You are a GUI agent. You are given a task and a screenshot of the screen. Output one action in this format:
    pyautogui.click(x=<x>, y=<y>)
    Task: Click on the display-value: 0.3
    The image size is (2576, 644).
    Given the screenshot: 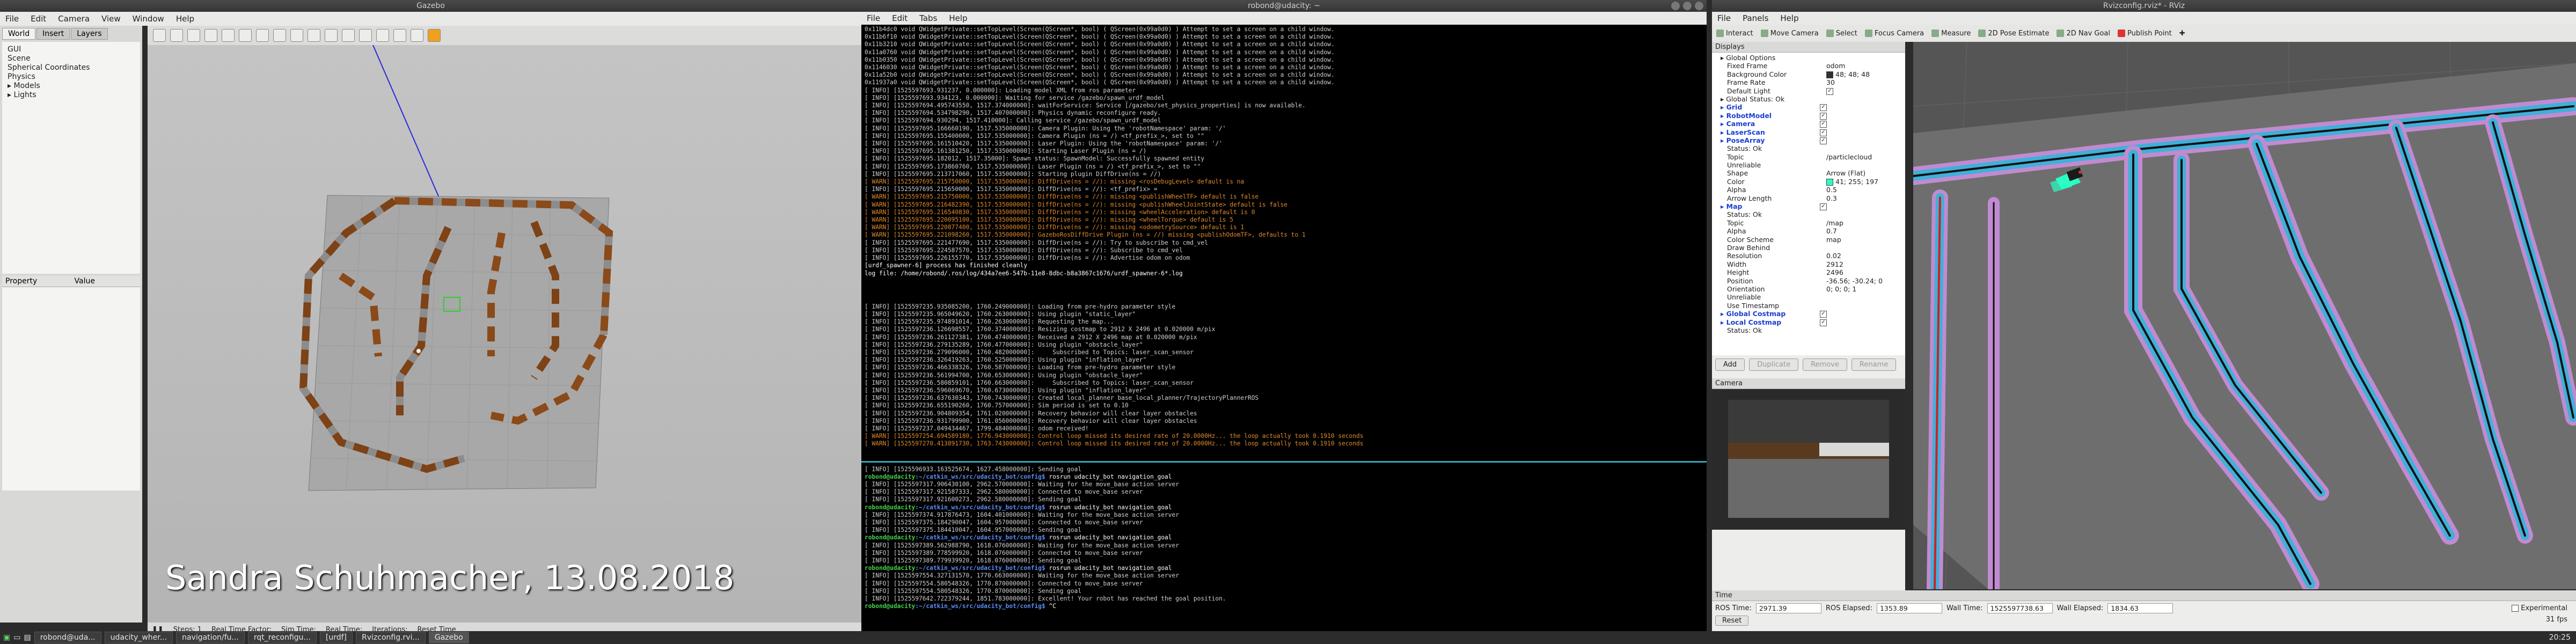 What is the action you would take?
    pyautogui.click(x=1864, y=198)
    